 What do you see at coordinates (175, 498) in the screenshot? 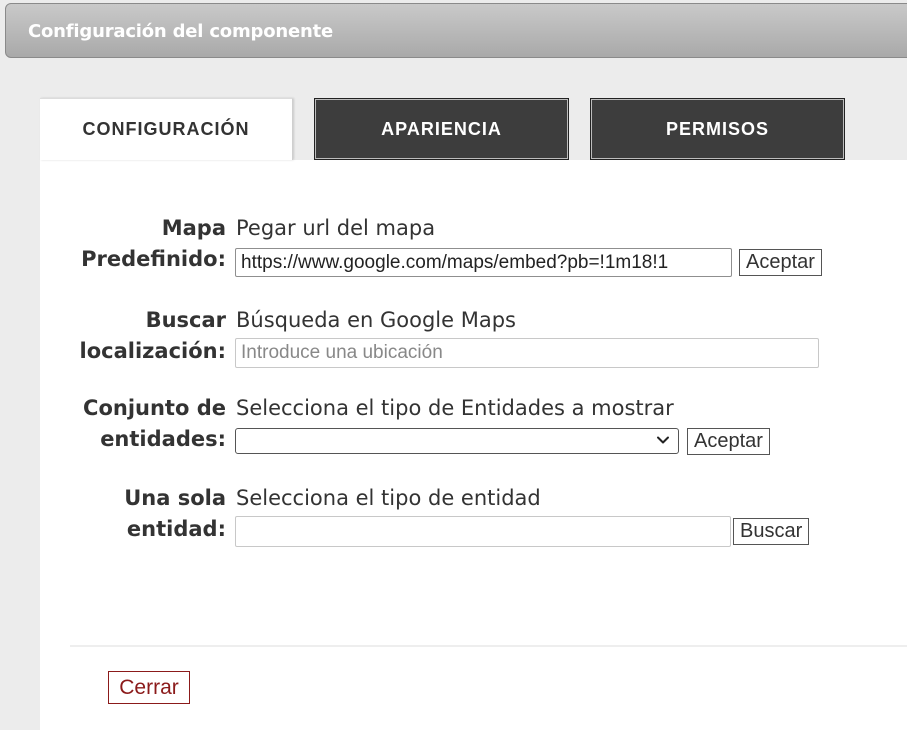
I see `single-entity-label-line1: Una sola` at bounding box center [175, 498].